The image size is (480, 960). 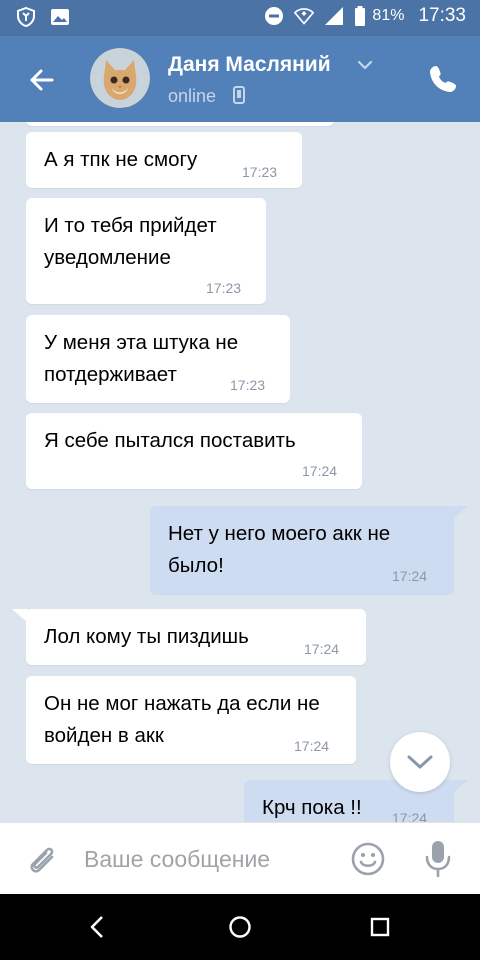 I want to click on message-bubble-incoming: Я себе пытался поставить 17:24, so click(x=194, y=451).